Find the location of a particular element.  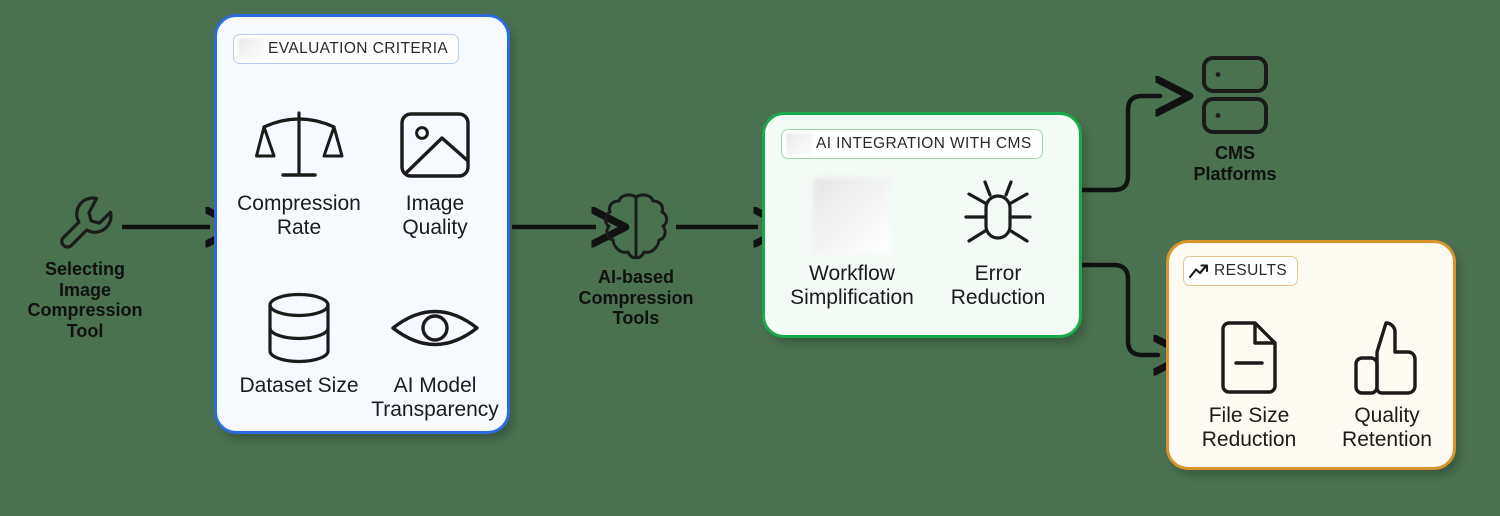

cms-item-error-reduction: Error Reduction is located at coordinates (998, 243).